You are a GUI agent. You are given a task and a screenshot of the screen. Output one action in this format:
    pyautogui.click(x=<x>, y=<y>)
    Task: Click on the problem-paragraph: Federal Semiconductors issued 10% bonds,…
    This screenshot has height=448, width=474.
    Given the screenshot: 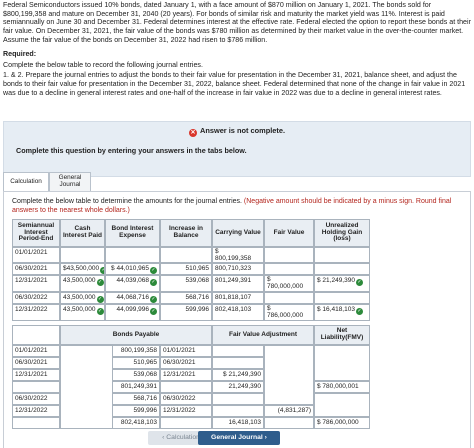 What is the action you would take?
    pyautogui.click(x=237, y=22)
    